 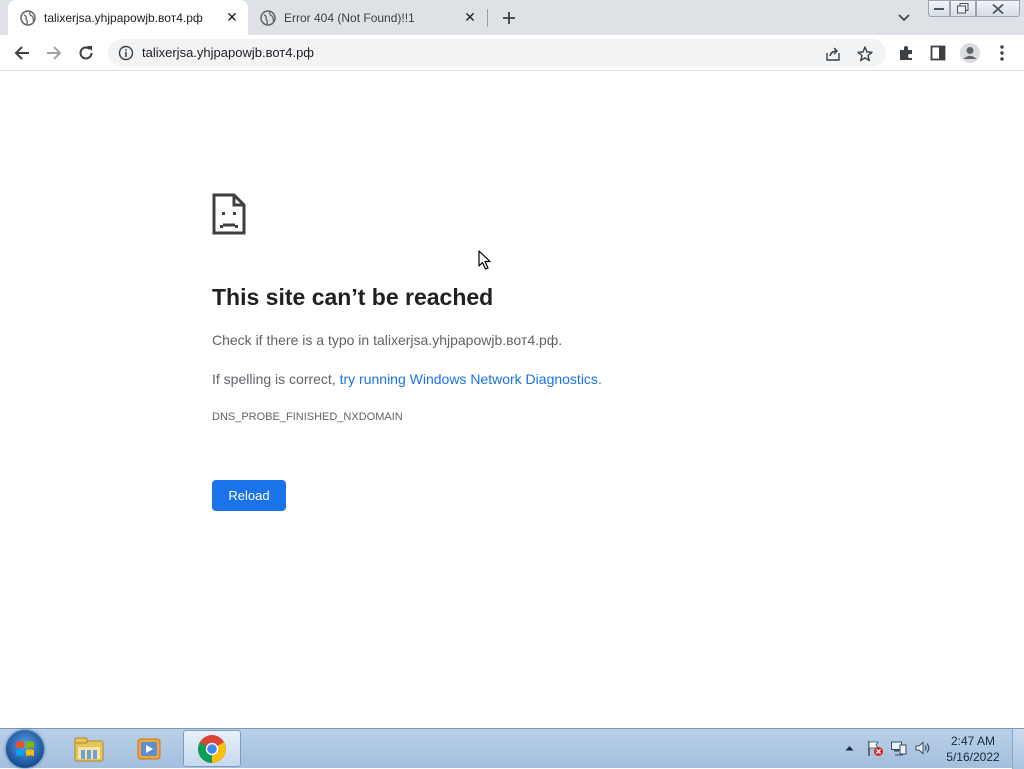 I want to click on menu-kebab-icon, so click(x=1002, y=53).